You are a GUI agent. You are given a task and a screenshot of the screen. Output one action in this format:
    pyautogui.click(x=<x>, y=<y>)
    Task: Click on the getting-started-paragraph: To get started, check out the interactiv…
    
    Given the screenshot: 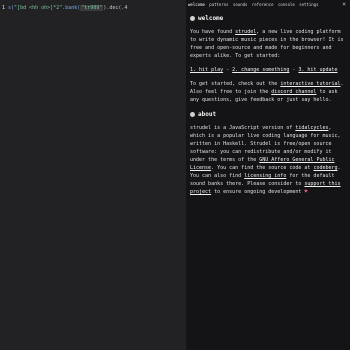 What is the action you would take?
    pyautogui.click(x=268, y=92)
    